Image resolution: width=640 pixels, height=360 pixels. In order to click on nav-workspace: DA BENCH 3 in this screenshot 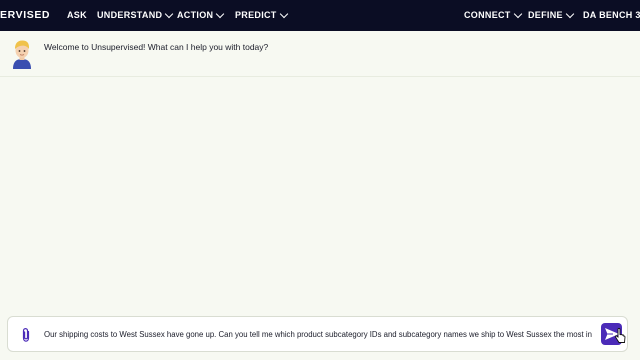, I will do `click(611, 15)`.